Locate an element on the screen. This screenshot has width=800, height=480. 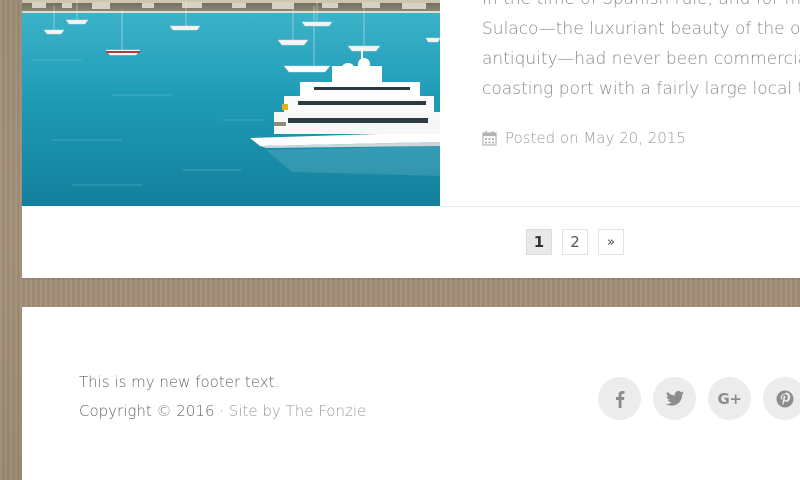
google-plus-icon: G+ is located at coordinates (729, 398).